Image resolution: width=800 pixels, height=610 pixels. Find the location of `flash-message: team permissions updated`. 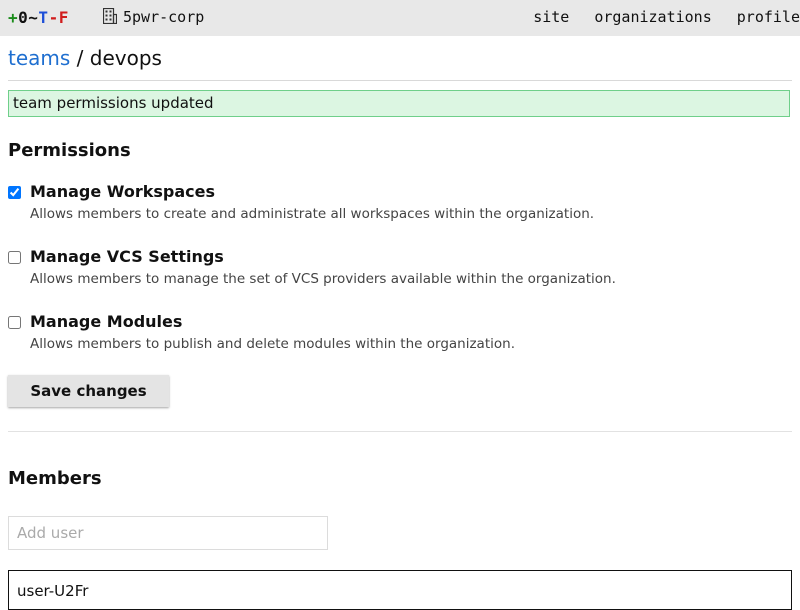

flash-message: team permissions updated is located at coordinates (399, 103).